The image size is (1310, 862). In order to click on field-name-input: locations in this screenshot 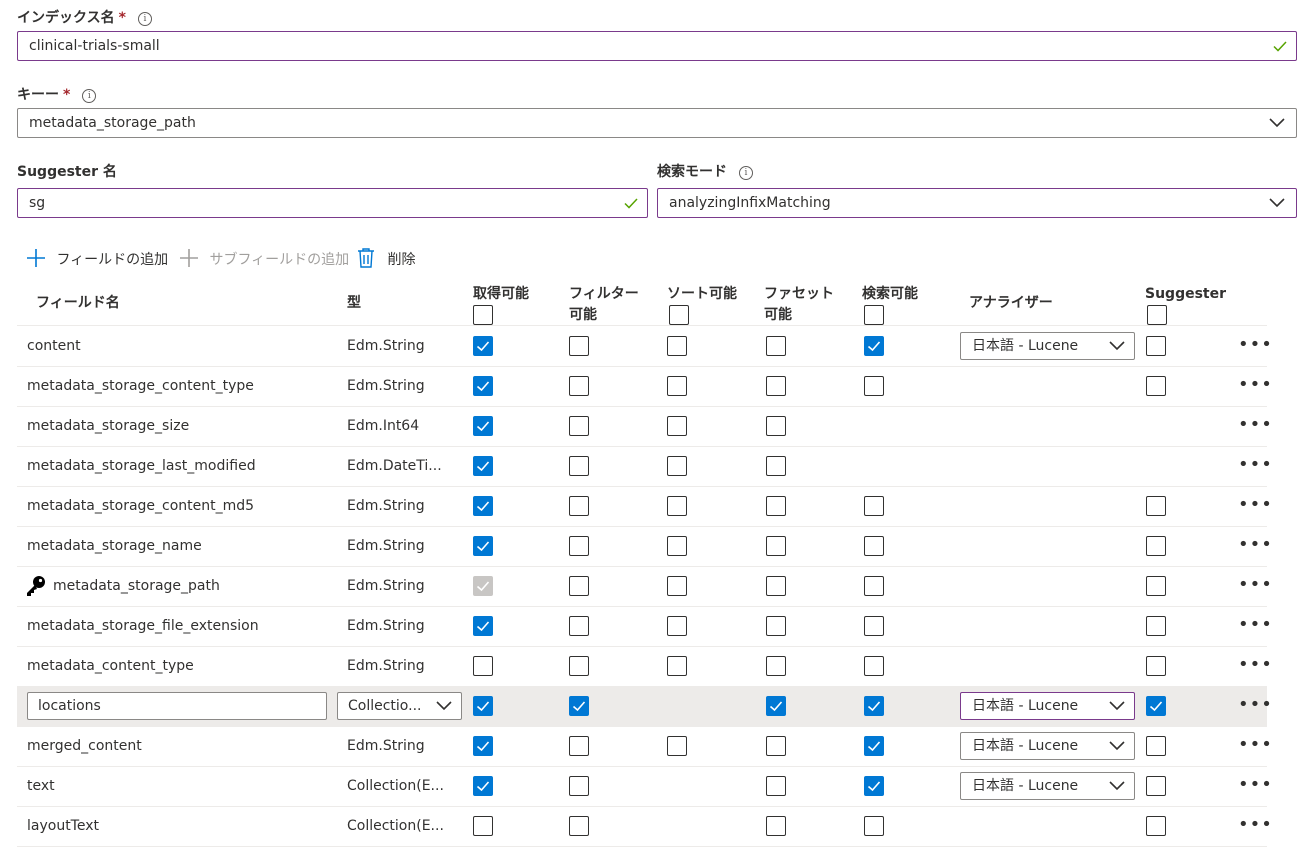, I will do `click(177, 706)`.